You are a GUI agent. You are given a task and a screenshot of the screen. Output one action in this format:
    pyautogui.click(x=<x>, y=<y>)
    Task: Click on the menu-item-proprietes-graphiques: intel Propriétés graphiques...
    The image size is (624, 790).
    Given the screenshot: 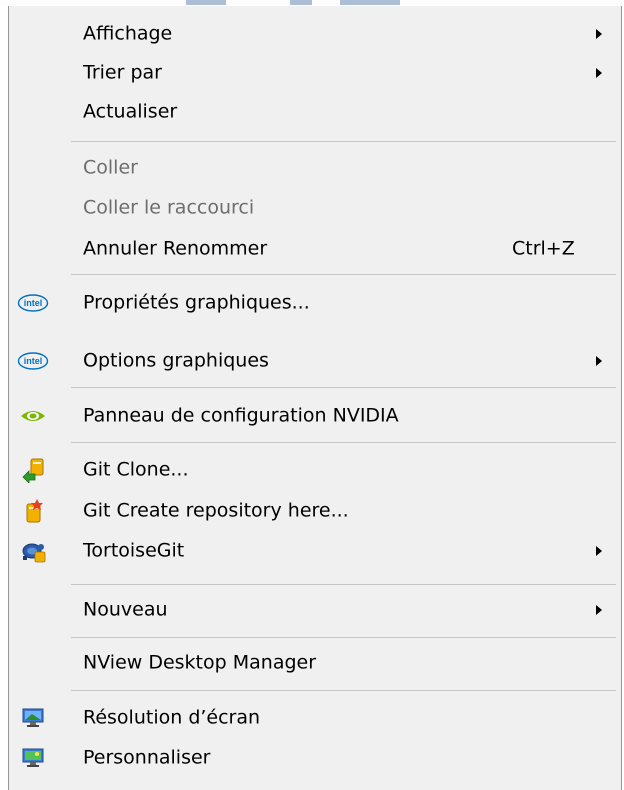 What is the action you would take?
    pyautogui.click(x=315, y=303)
    